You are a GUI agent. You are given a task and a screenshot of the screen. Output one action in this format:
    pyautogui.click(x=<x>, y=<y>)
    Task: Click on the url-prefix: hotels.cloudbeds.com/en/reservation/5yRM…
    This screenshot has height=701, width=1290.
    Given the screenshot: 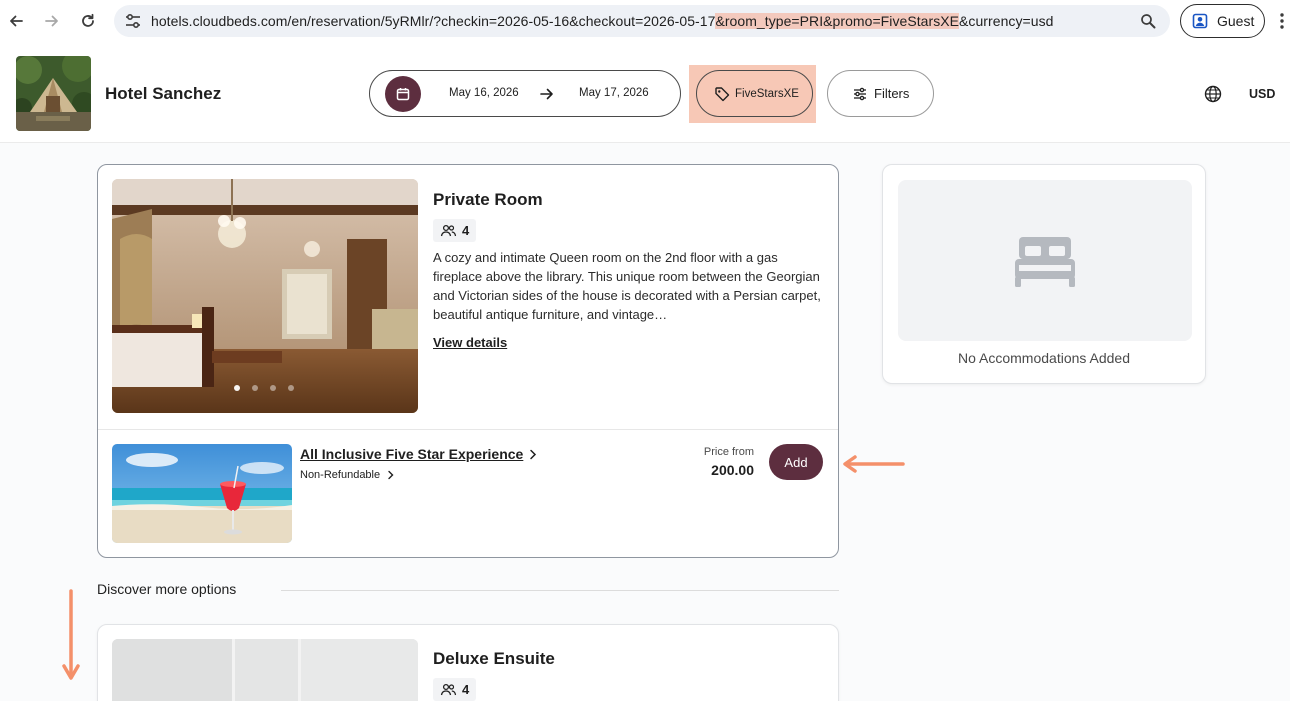 What is the action you would take?
    pyautogui.click(x=433, y=21)
    